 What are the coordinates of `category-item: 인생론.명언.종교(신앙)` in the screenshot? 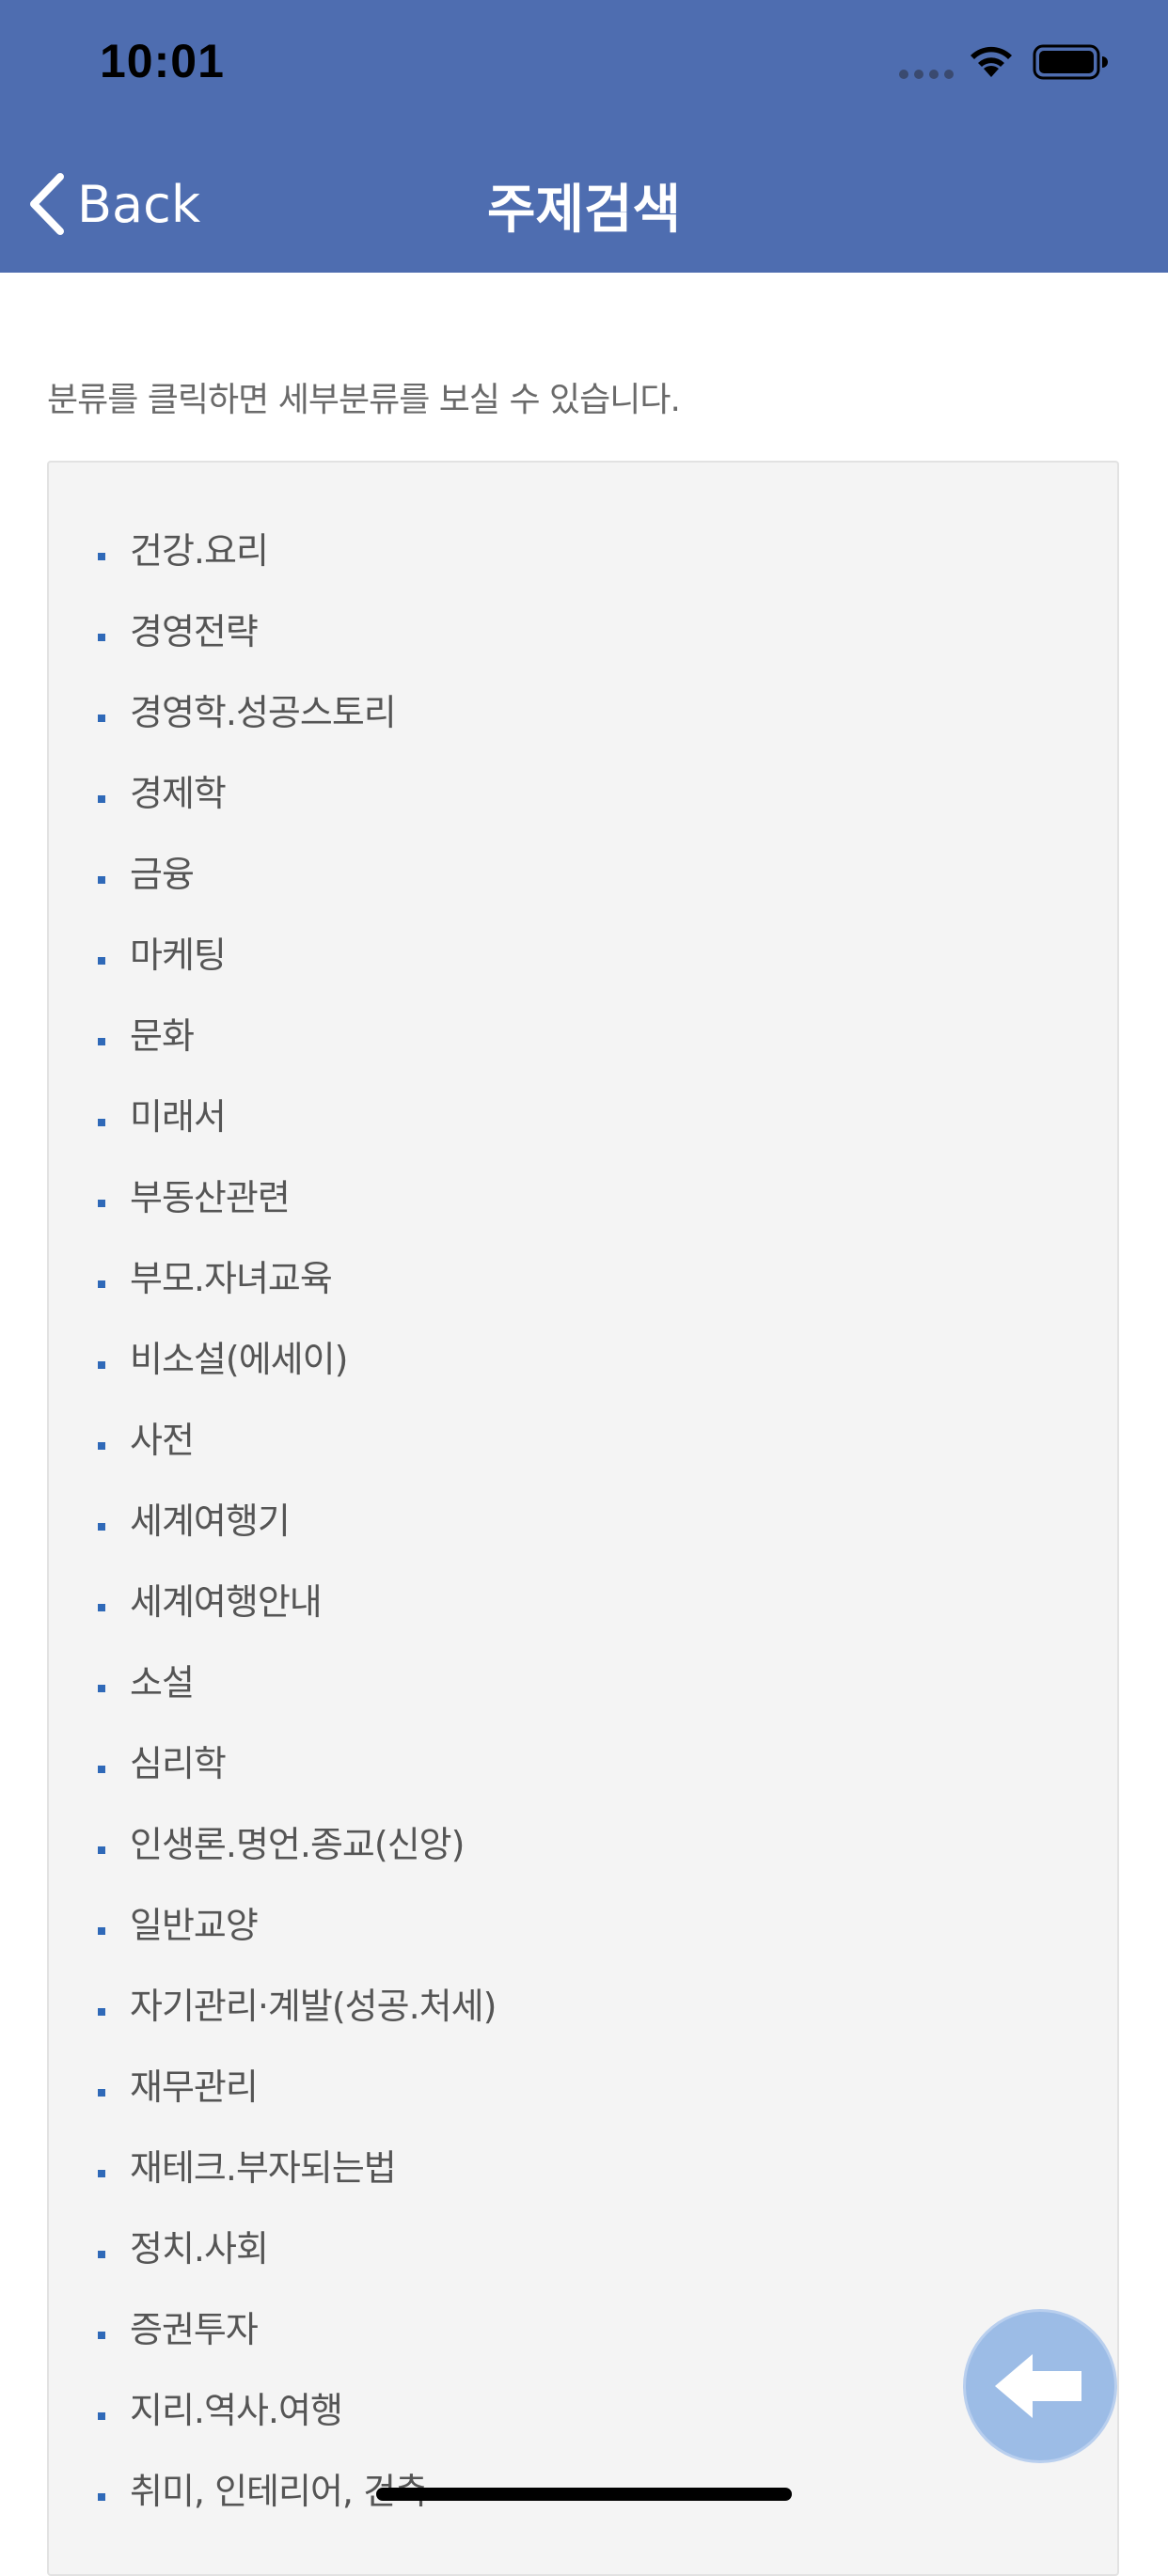 It's located at (583, 1867).